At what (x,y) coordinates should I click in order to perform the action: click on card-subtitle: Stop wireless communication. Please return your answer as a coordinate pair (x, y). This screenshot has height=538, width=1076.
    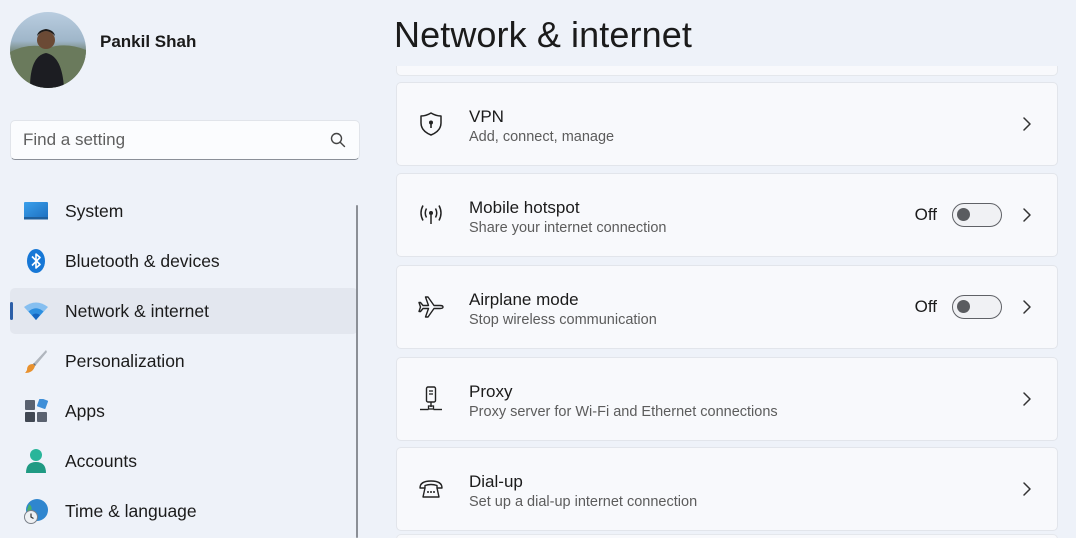
    Looking at the image, I should click on (563, 320).